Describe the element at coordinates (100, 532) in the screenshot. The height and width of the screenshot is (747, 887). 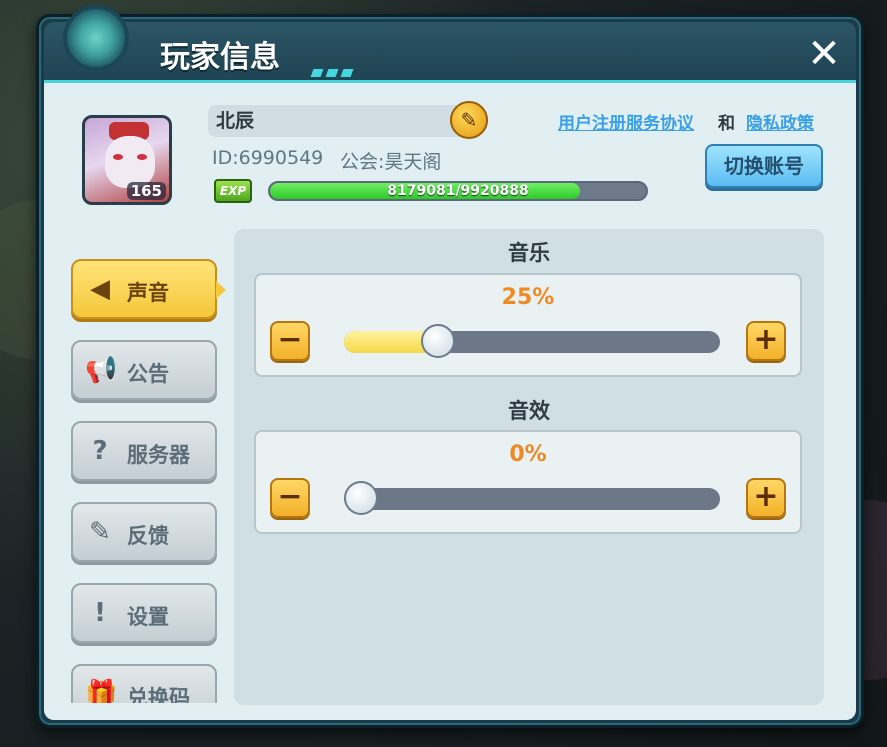
I see `edit-note-icon: ✎` at that location.